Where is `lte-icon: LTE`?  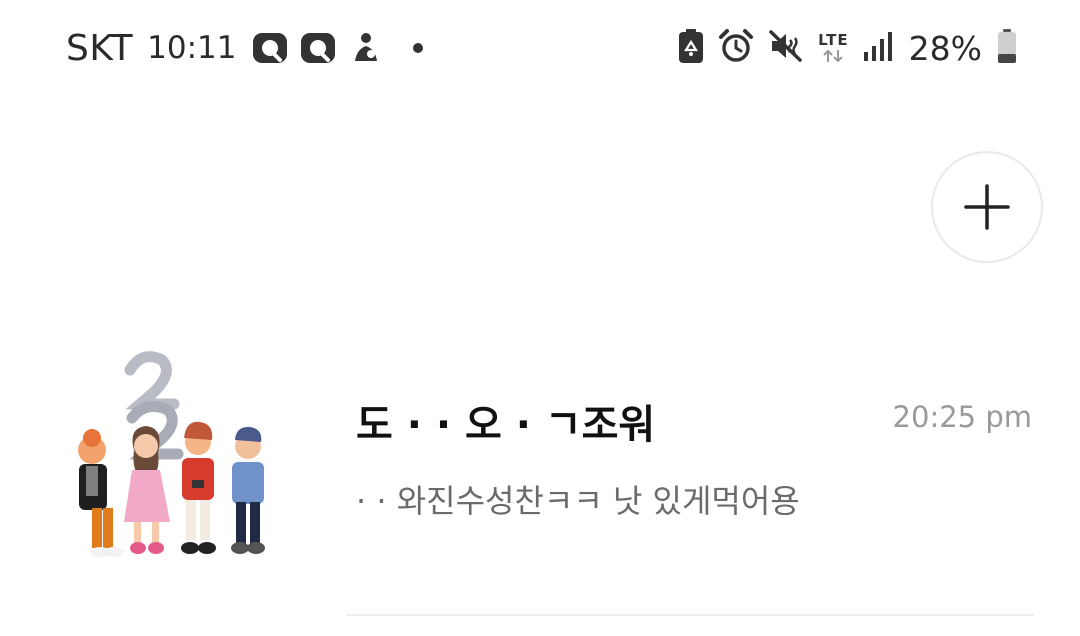 lte-icon: LTE is located at coordinates (833, 47).